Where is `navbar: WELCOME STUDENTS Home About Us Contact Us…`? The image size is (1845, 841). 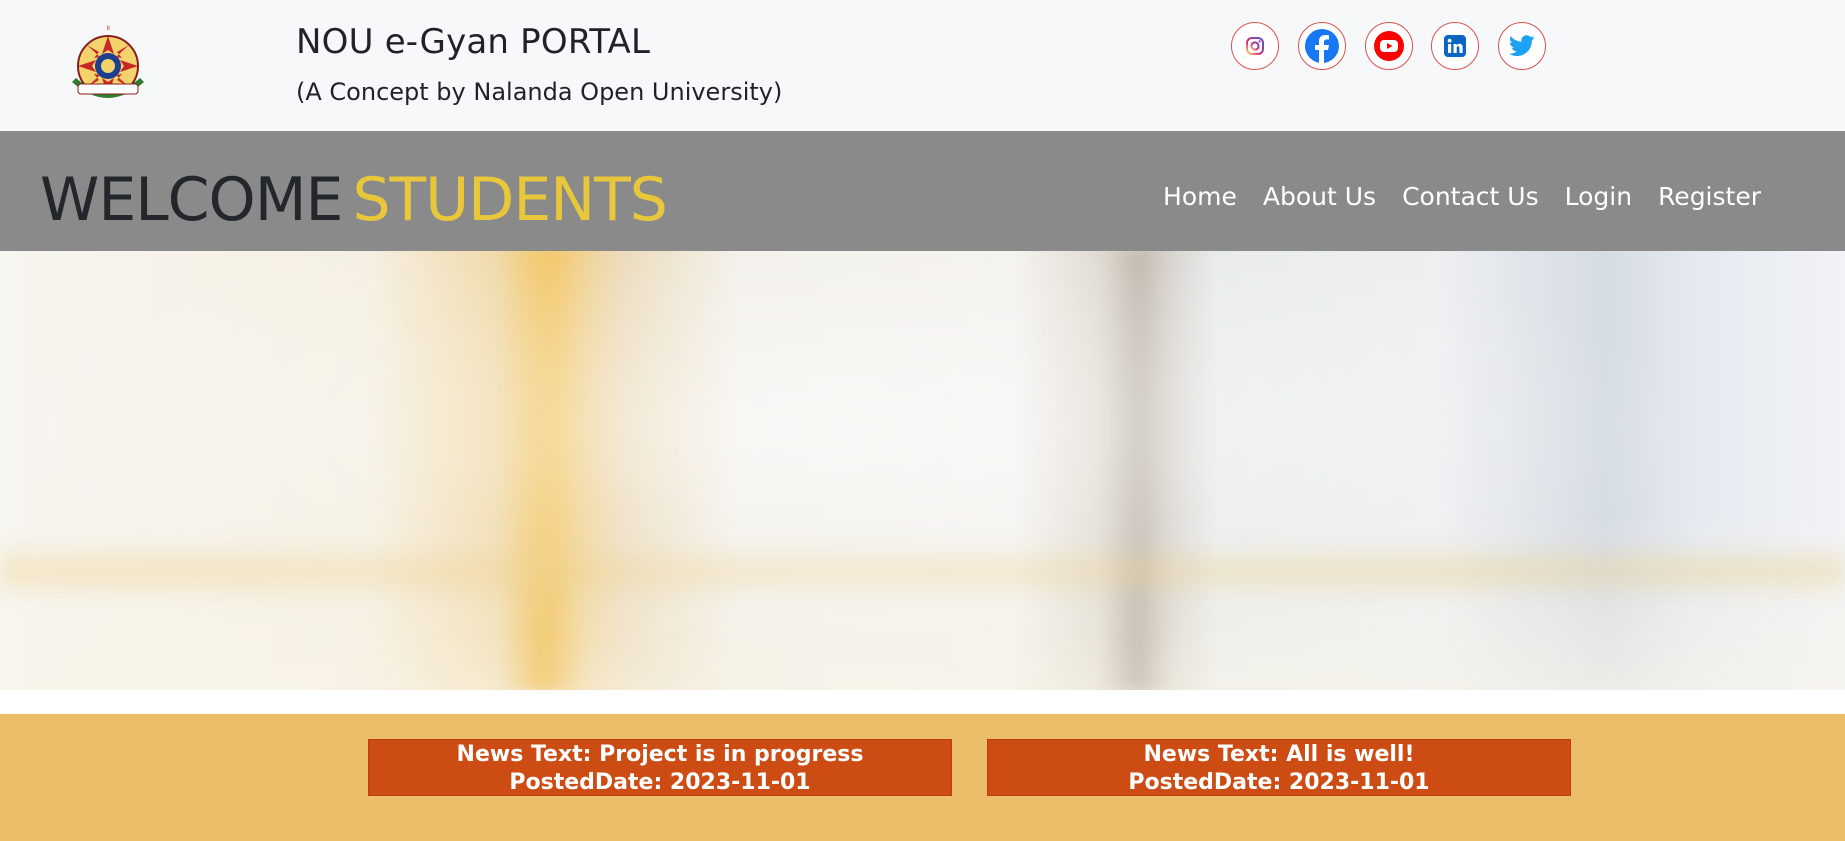 navbar: WELCOME STUDENTS Home About Us Contact Us… is located at coordinates (922, 191).